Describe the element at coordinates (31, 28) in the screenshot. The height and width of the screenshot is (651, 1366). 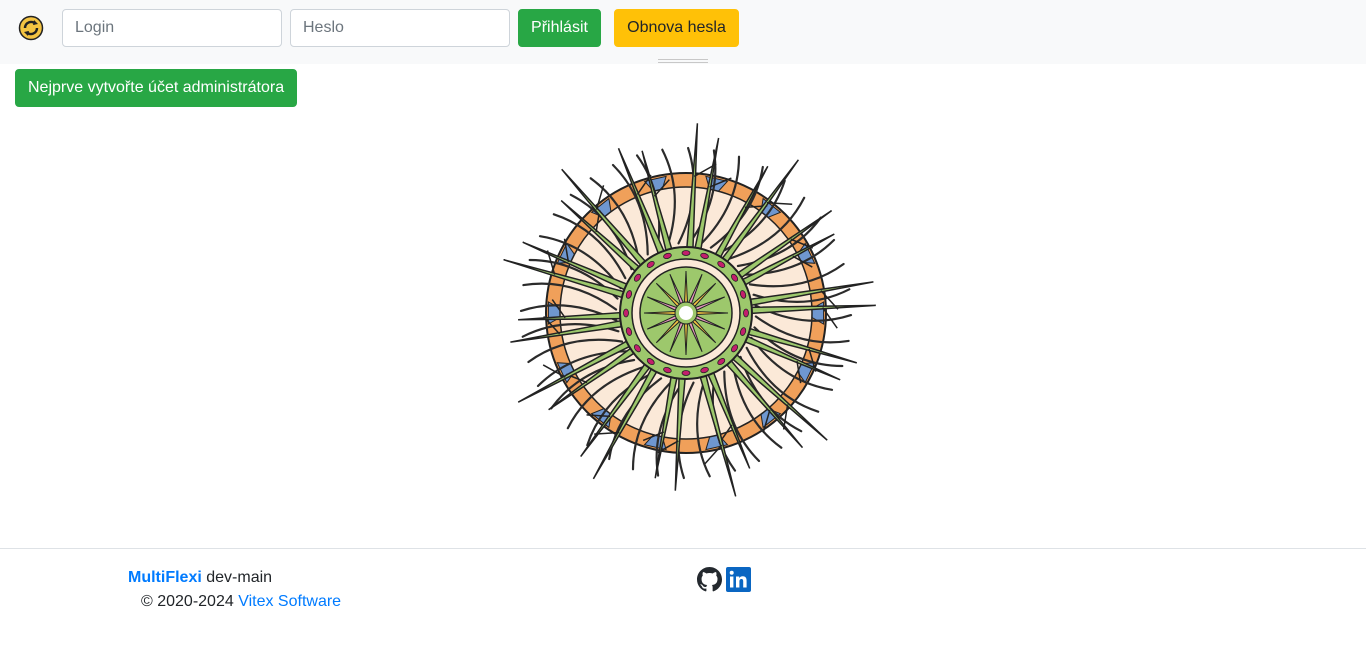
I see `multiflexi-logo-icon` at that location.